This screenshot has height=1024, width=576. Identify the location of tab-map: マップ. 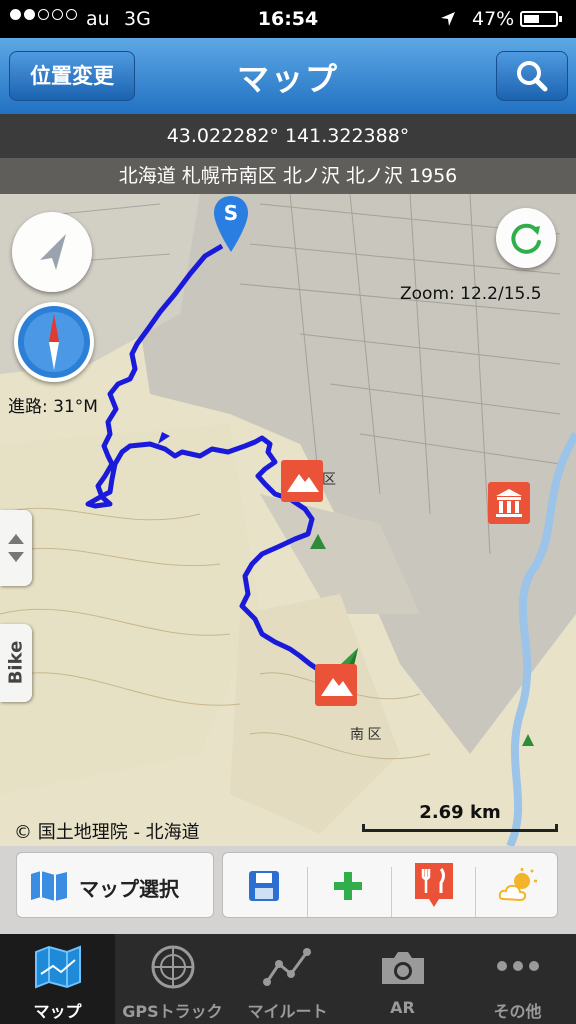
(57, 979).